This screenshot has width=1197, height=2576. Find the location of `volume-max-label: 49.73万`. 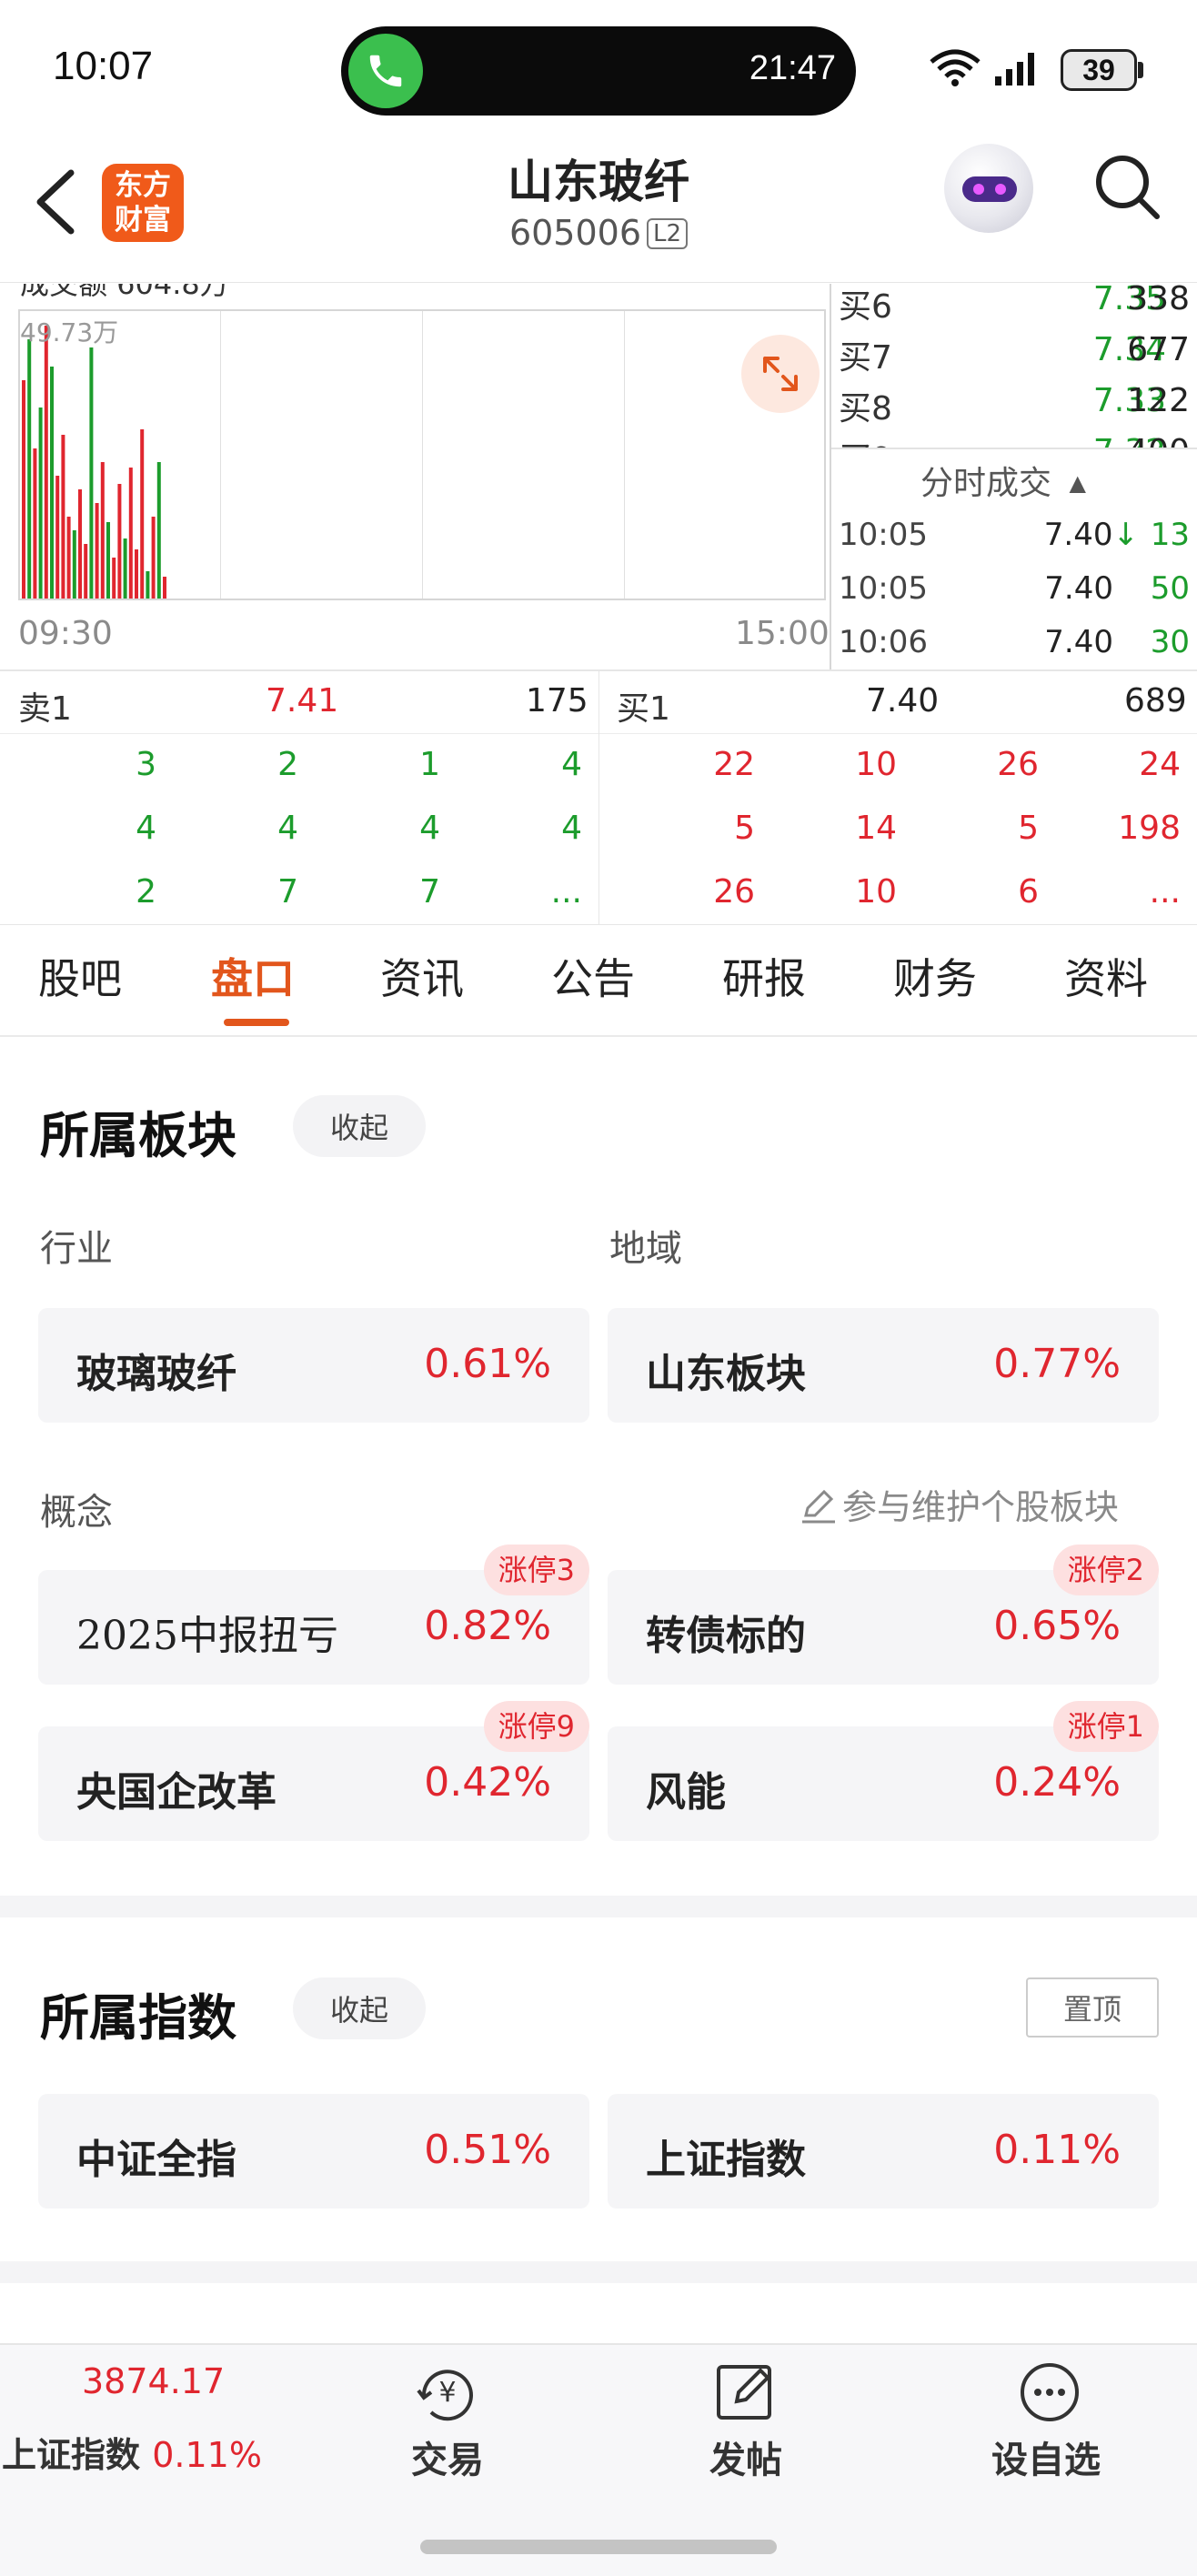

volume-max-label: 49.73万 is located at coordinates (69, 332).